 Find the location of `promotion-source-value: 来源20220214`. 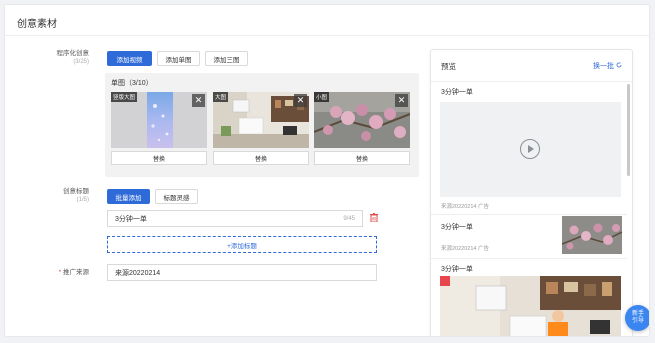

promotion-source-value: 来源20220214 is located at coordinates (138, 273).